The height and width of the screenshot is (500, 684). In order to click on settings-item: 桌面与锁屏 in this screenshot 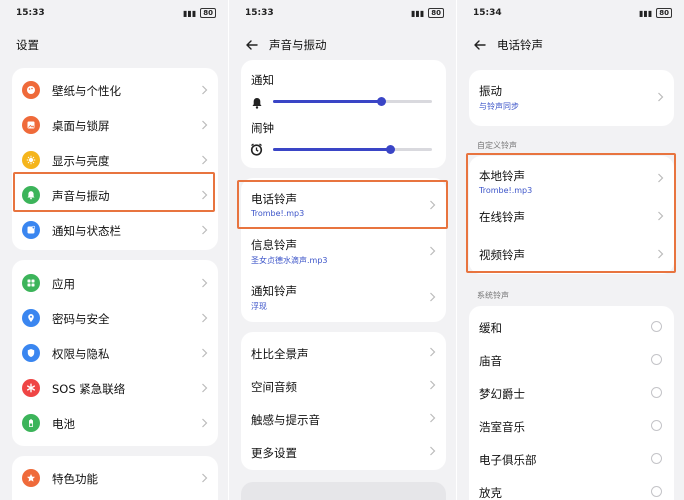, I will do `click(115, 124)`.